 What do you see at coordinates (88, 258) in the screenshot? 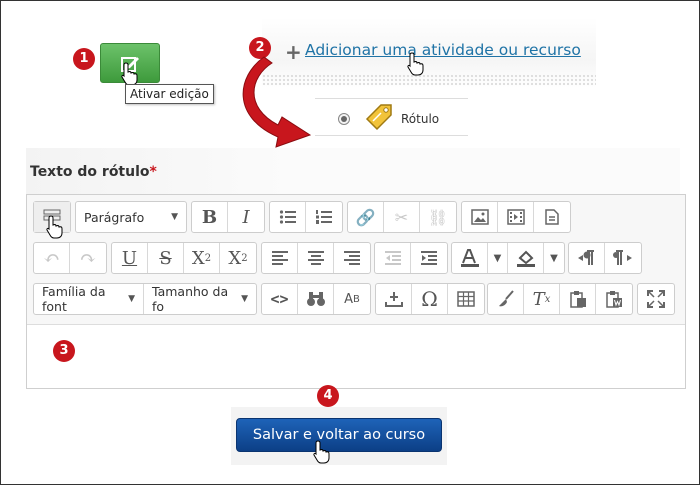
I see `redo-icon: ↷` at bounding box center [88, 258].